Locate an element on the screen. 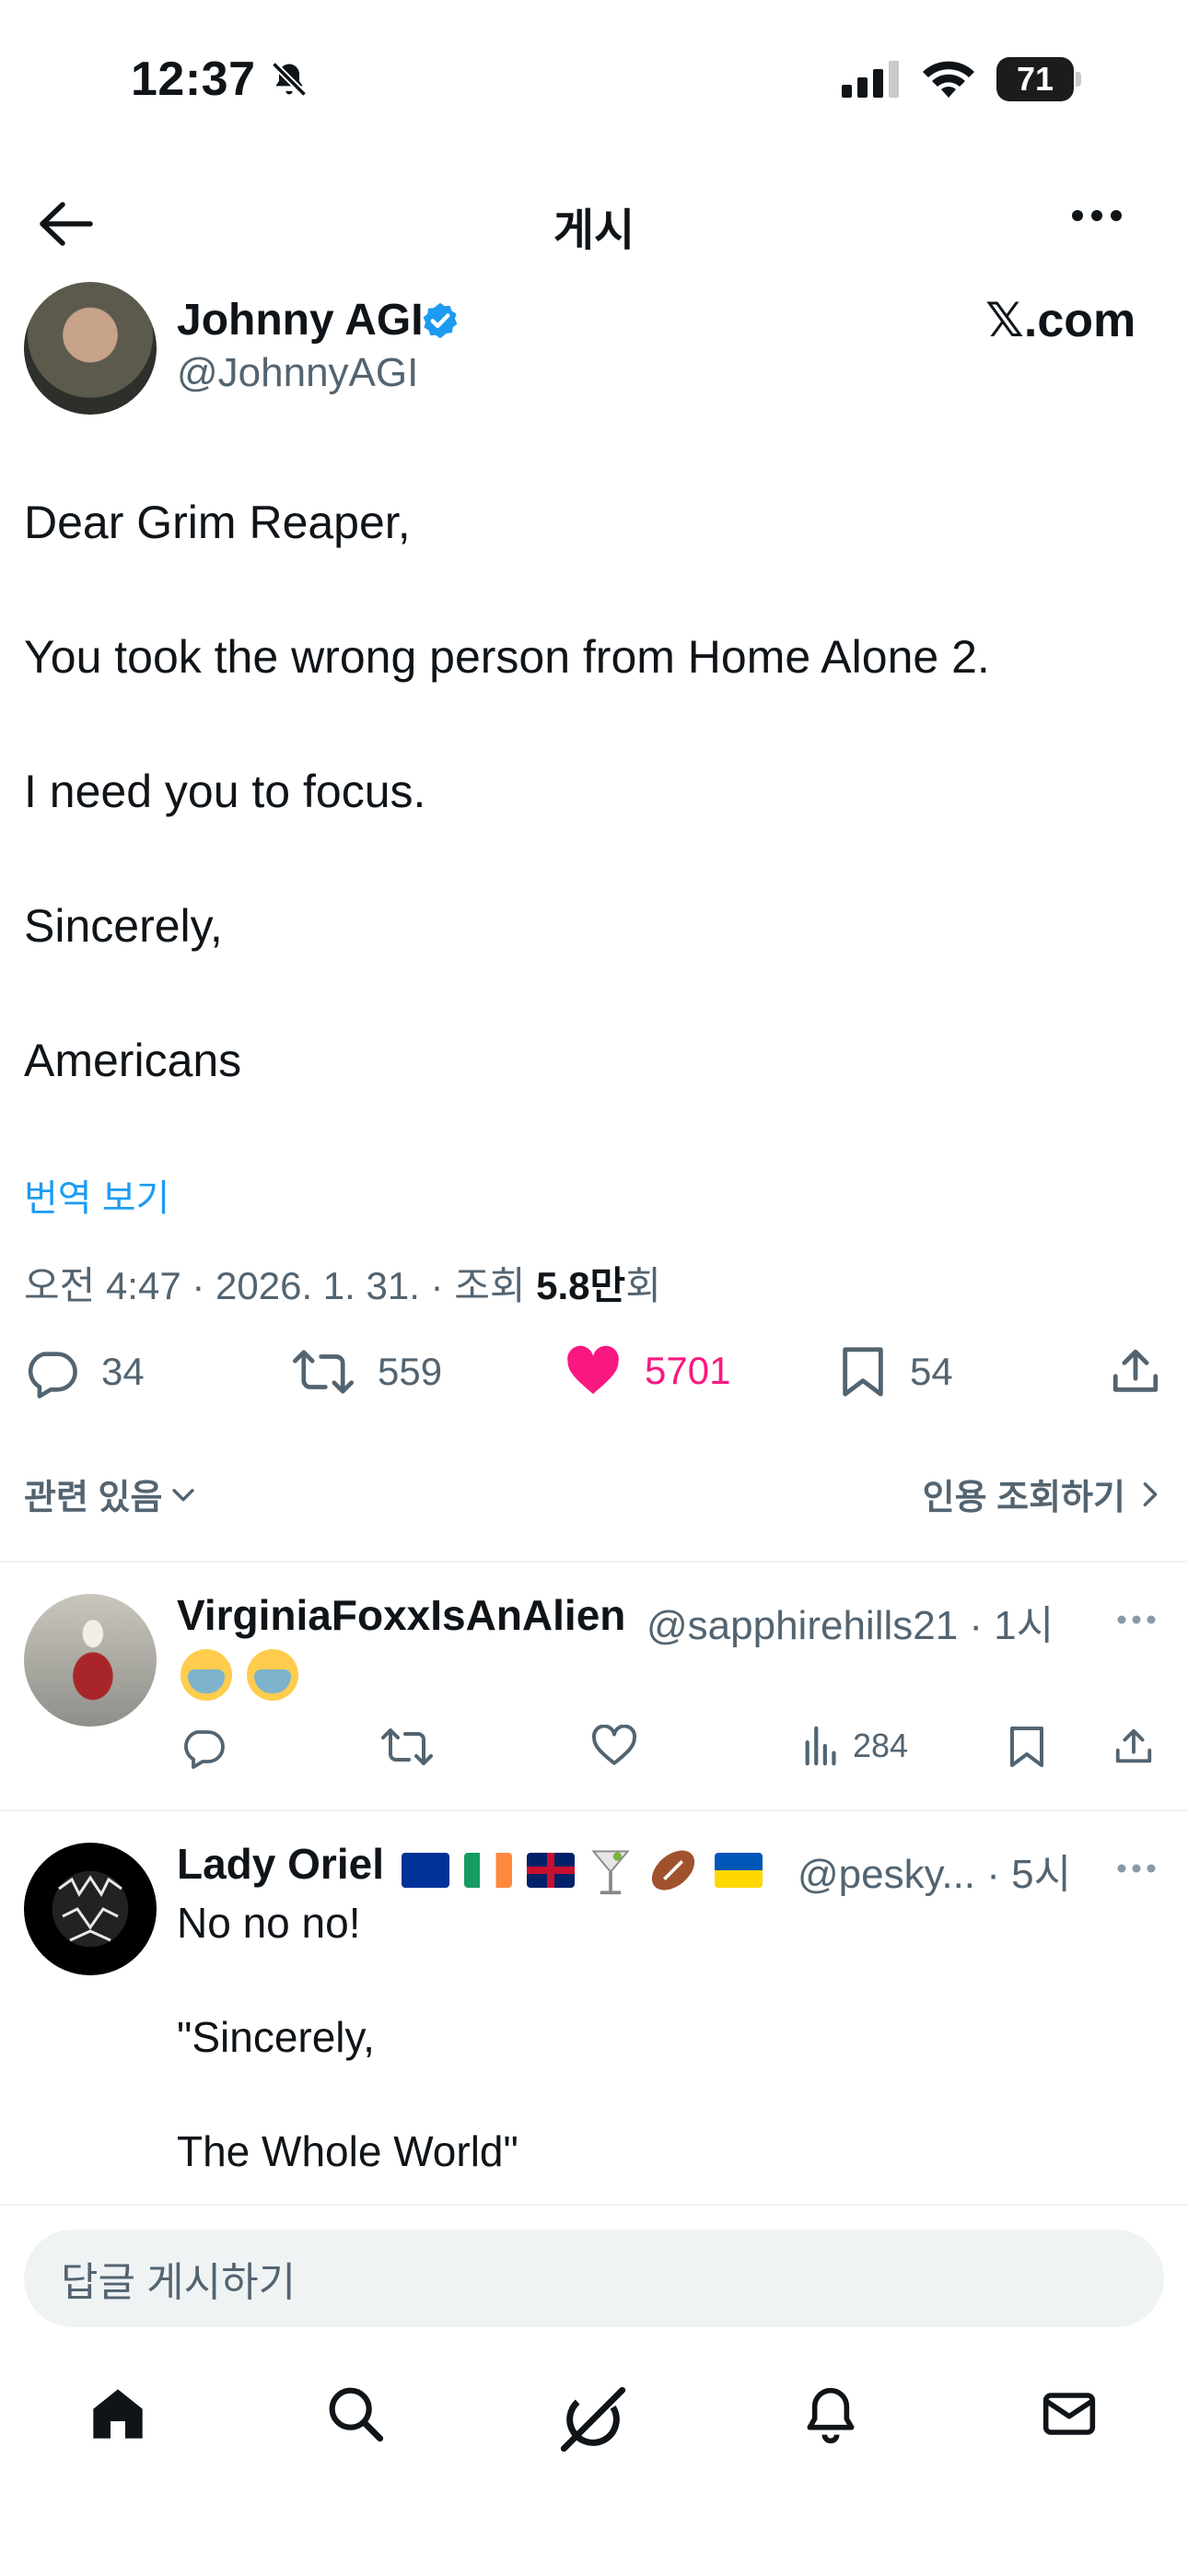 Image resolution: width=1188 pixels, height=2576 pixels. related-label: 관련 있음 is located at coordinates (93, 1498).